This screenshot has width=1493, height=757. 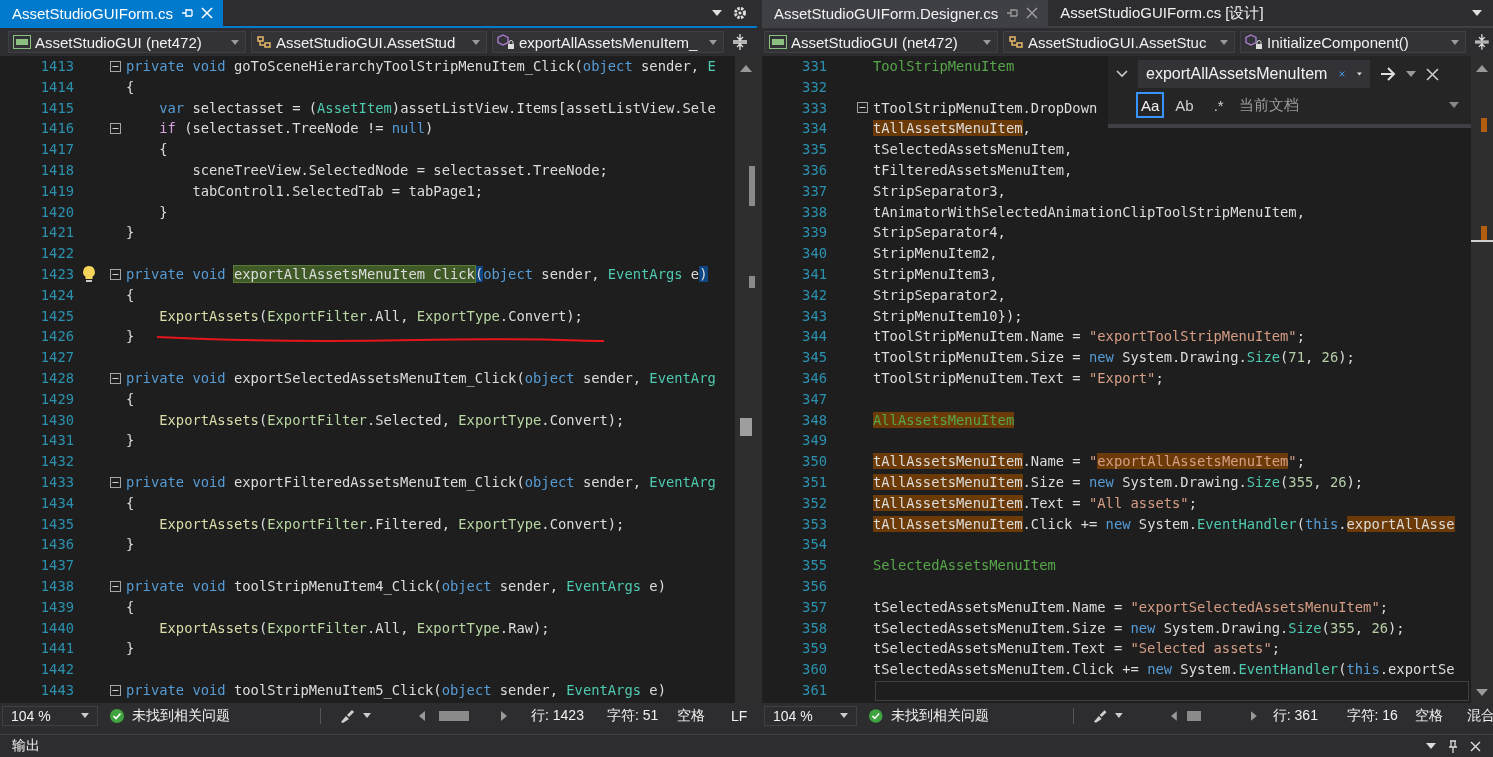 I want to click on code-line: tAllAssetsMenuItem.Name = "exportAllAssetsMenuItem";, so click(x=1089, y=462).